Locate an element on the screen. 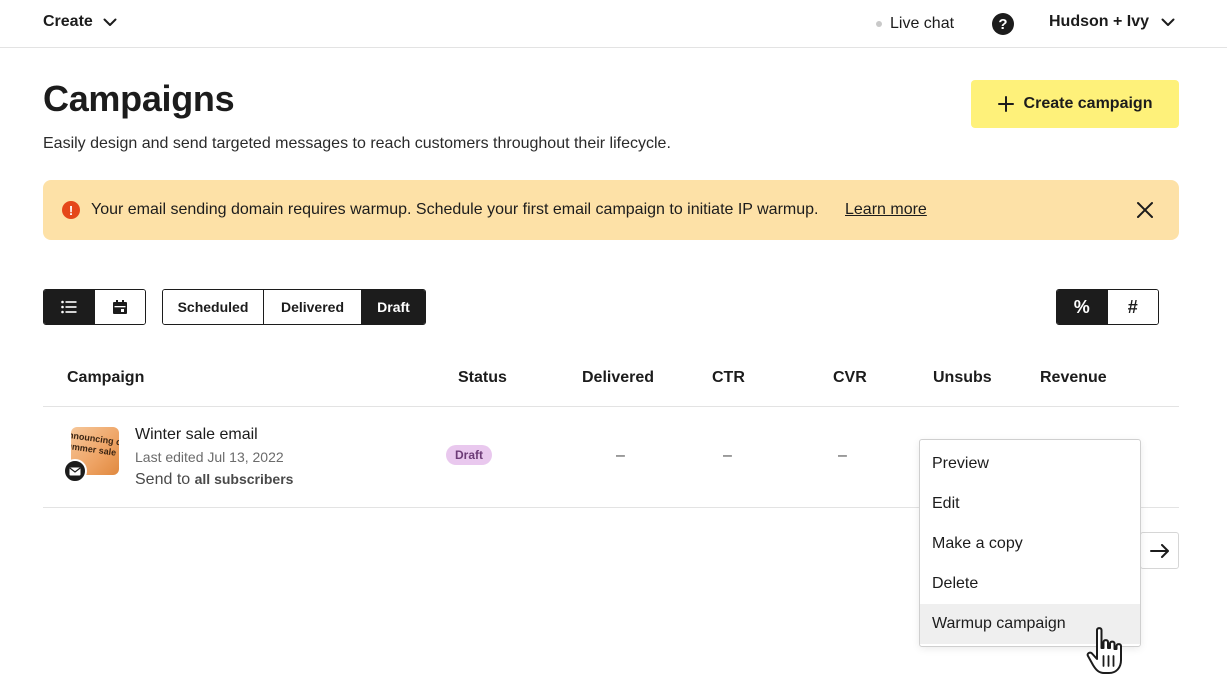  email-icon is located at coordinates (75, 471).